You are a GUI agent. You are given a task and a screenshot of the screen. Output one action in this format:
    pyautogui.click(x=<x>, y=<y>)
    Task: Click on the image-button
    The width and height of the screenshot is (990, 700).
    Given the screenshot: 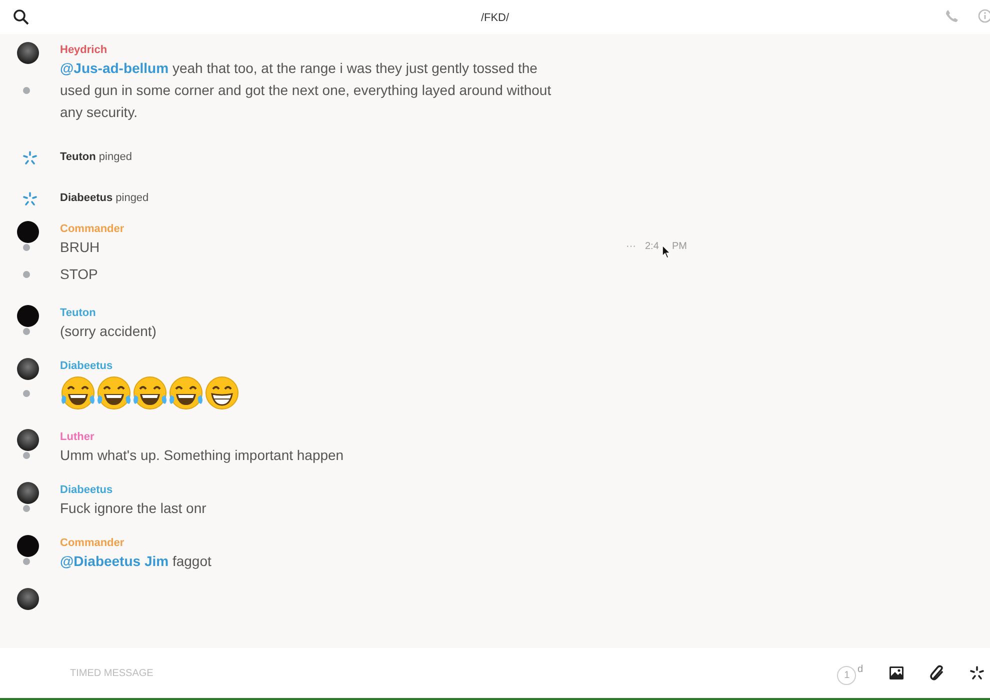 What is the action you would take?
    pyautogui.click(x=896, y=673)
    